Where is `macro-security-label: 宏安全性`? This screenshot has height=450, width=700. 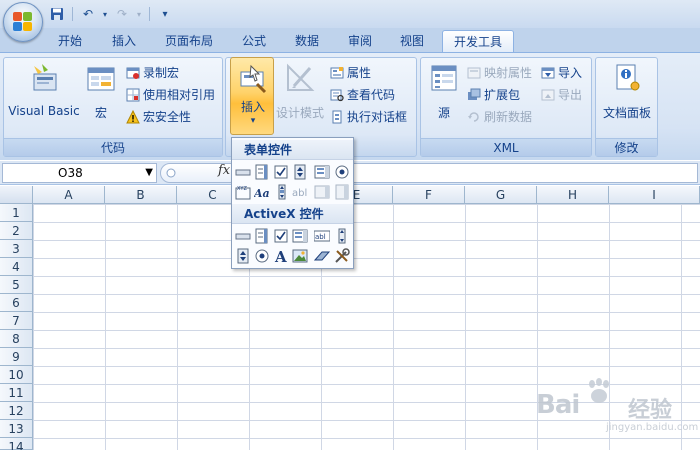
macro-security-label: 宏安全性 is located at coordinates (167, 117).